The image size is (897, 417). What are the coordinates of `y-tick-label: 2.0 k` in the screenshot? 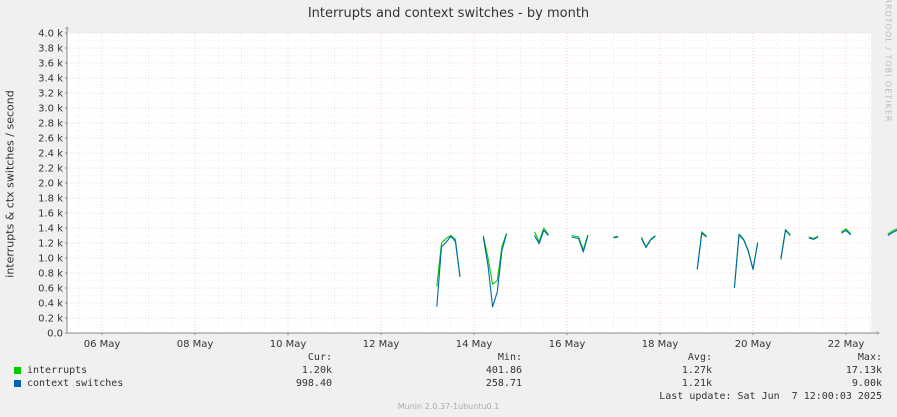 It's located at (50, 184).